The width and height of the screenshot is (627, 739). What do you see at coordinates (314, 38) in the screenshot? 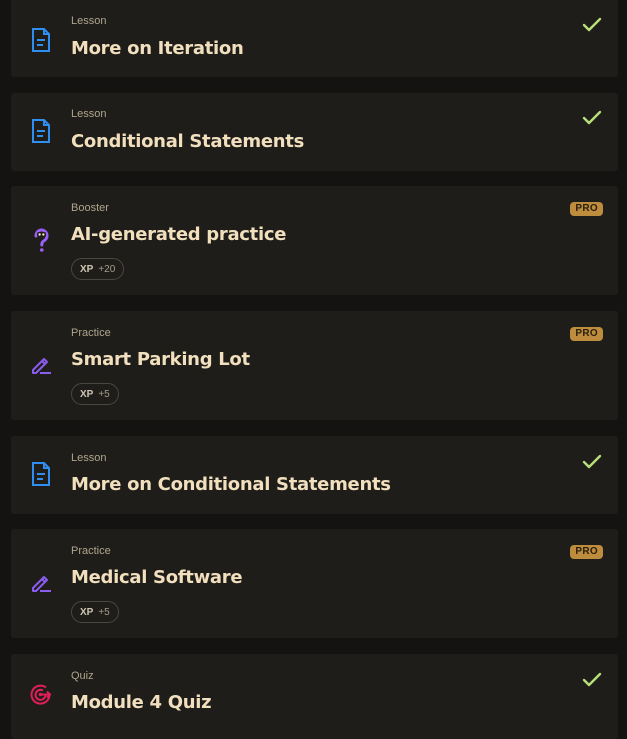
I see `list-item: Lesson More on Iteration` at bounding box center [314, 38].